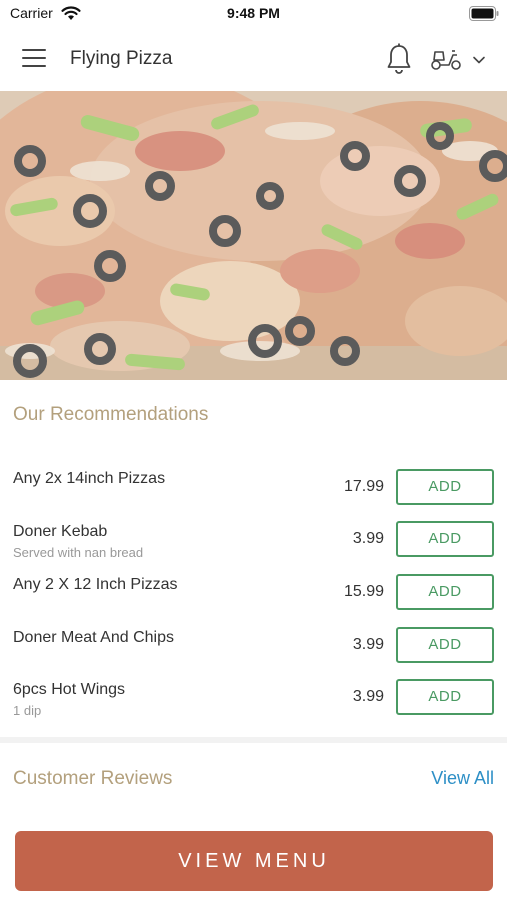 The image size is (507, 900). What do you see at coordinates (253, 495) in the screenshot?
I see `menu-item: Any 2x 14inch Pizzas 17.99 ADD` at bounding box center [253, 495].